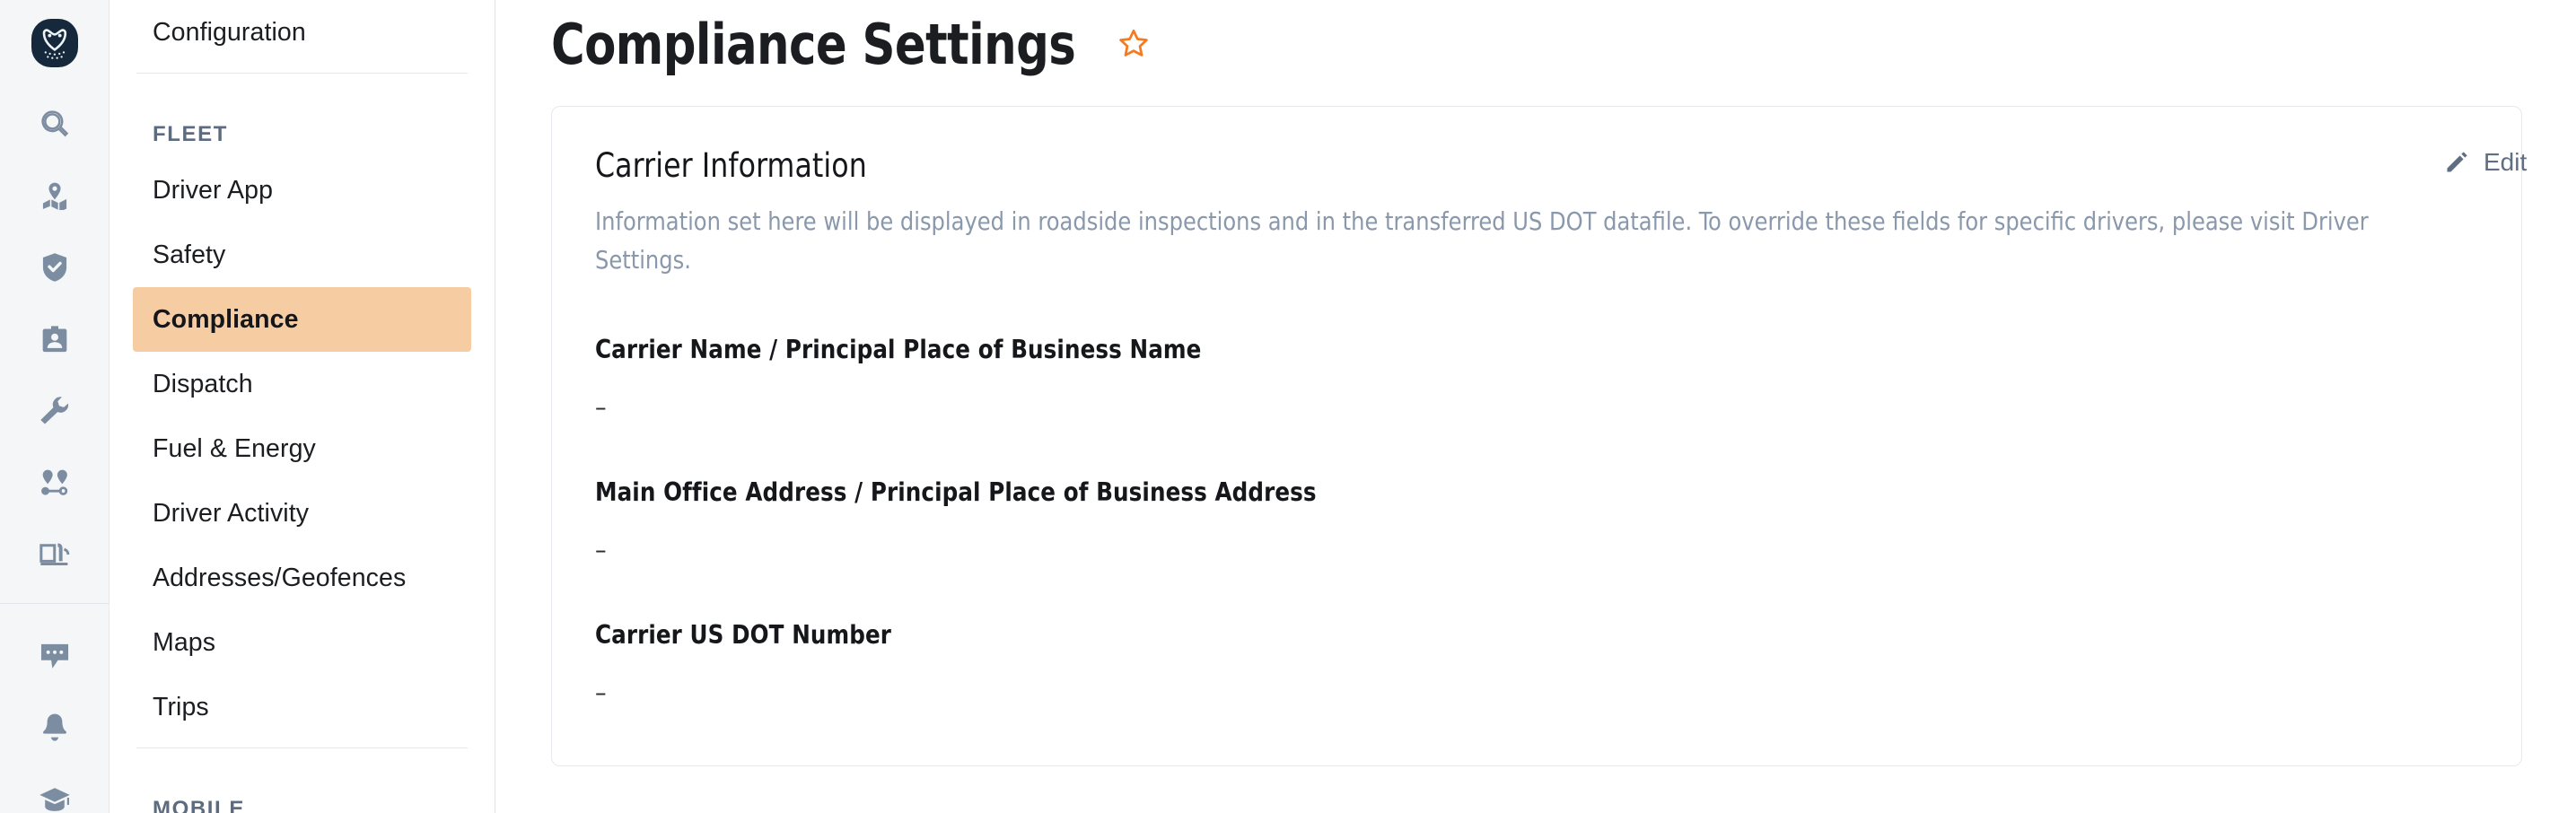  Describe the element at coordinates (55, 43) in the screenshot. I see `owl-logo-icon` at that location.